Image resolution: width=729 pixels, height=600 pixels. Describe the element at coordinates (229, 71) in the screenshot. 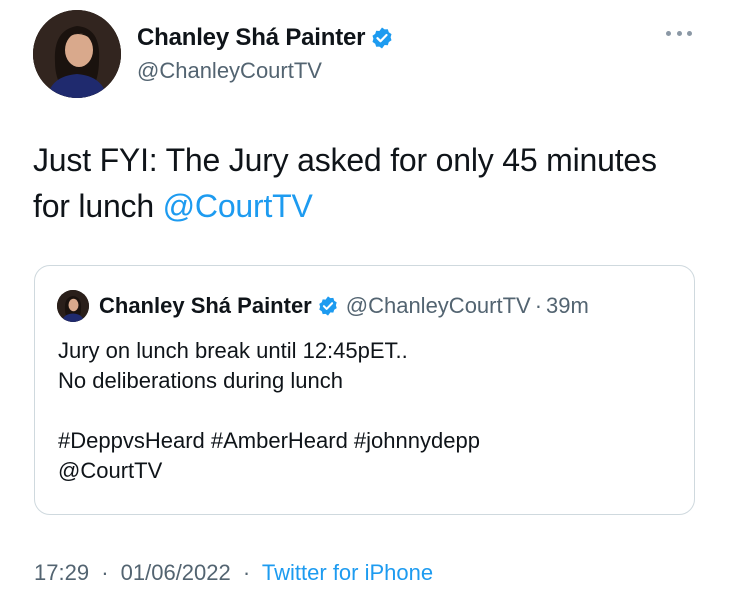

I see `author-handle: @ChanleyCourtTV` at that location.